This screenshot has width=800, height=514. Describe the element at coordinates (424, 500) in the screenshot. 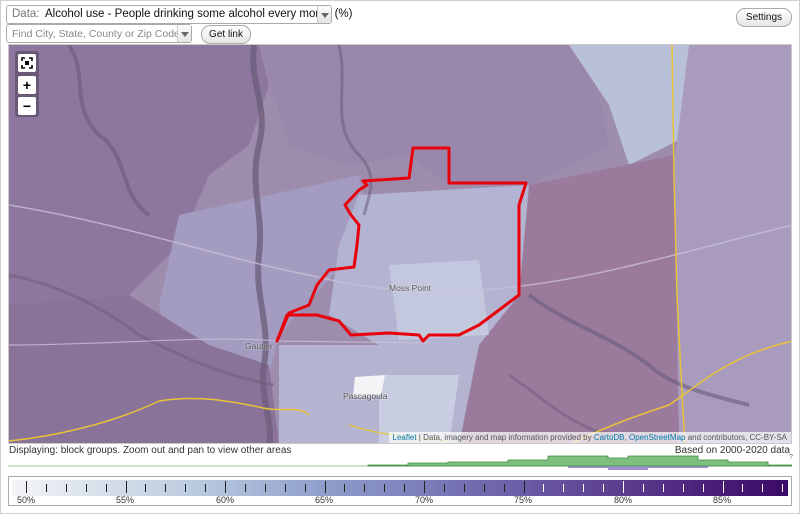

I see `scale-label: 70%` at that location.